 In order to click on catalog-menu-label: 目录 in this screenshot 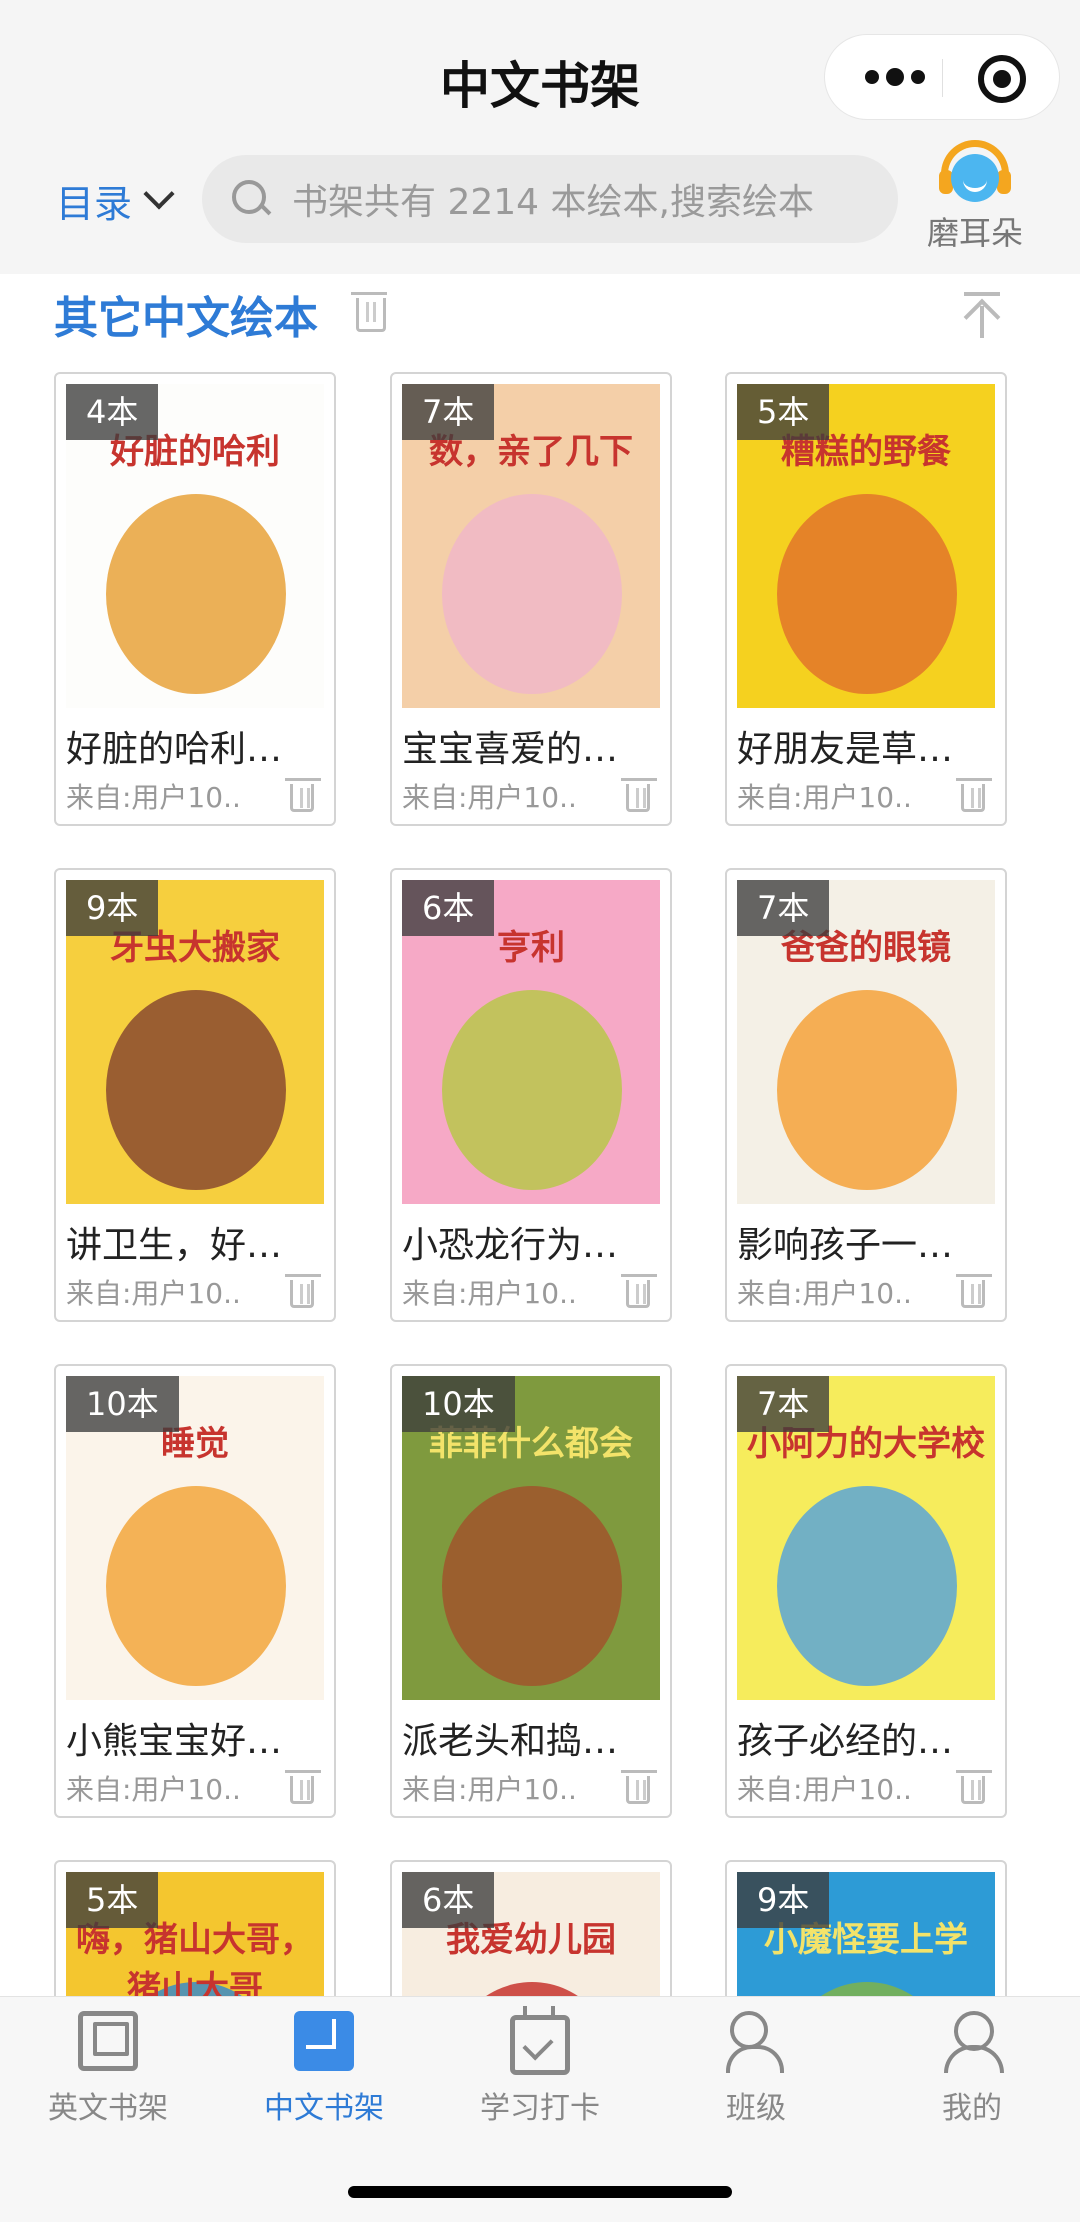, I will do `click(94, 203)`.